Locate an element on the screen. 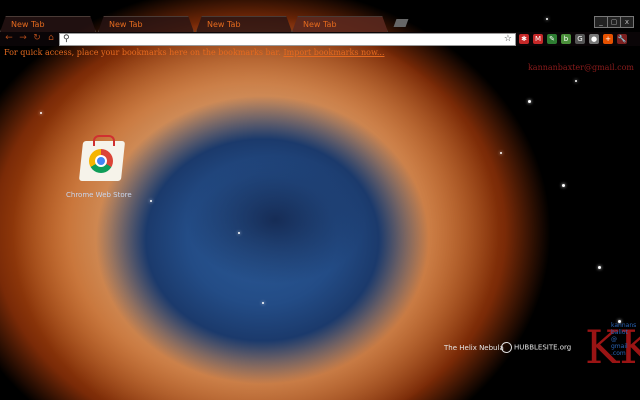 This screenshot has height=400, width=640. bag-handle is located at coordinates (104, 140).